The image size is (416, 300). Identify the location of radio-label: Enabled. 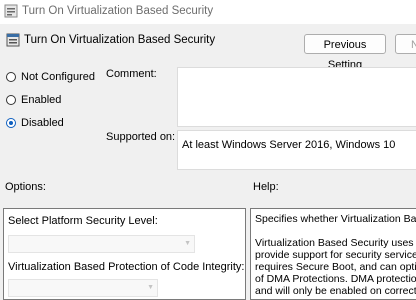
(41, 100).